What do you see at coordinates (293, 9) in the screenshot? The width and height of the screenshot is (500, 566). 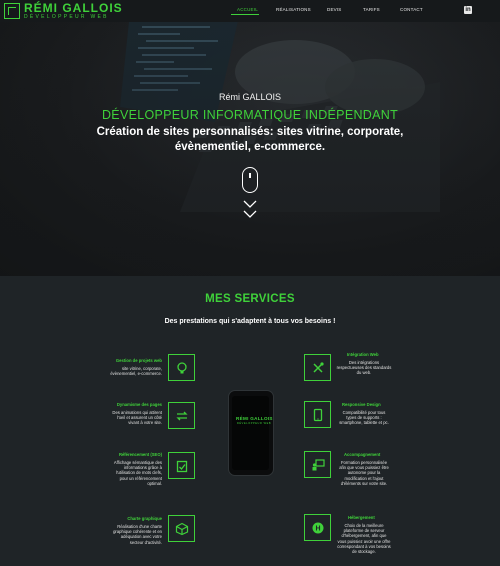 I see `nav-item-realisations: RÉALISATIONS` at bounding box center [293, 9].